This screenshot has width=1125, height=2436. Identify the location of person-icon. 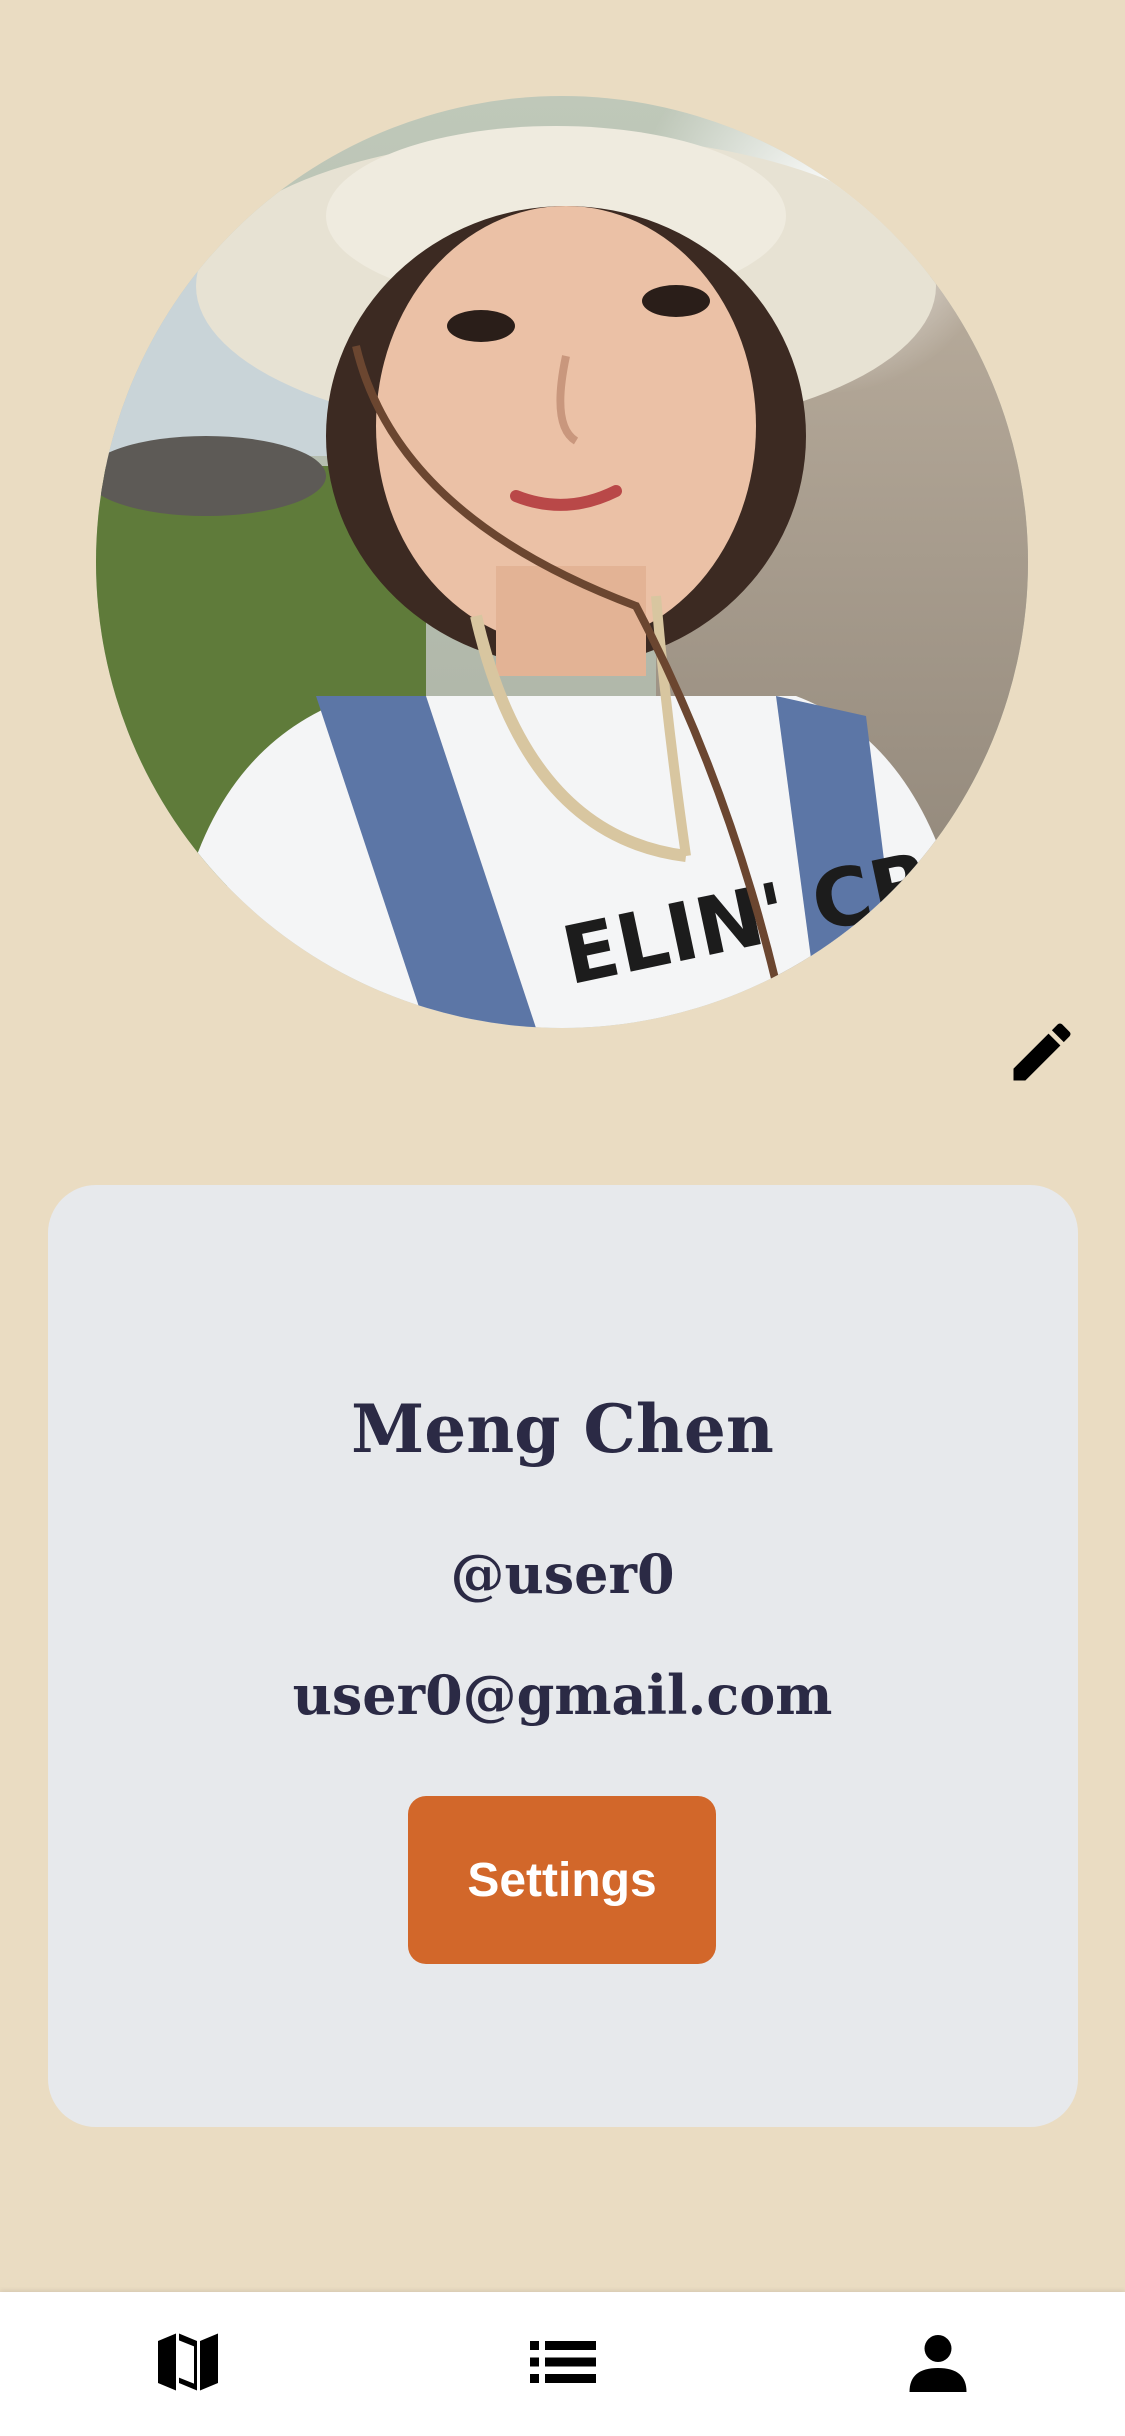
(938, 2364).